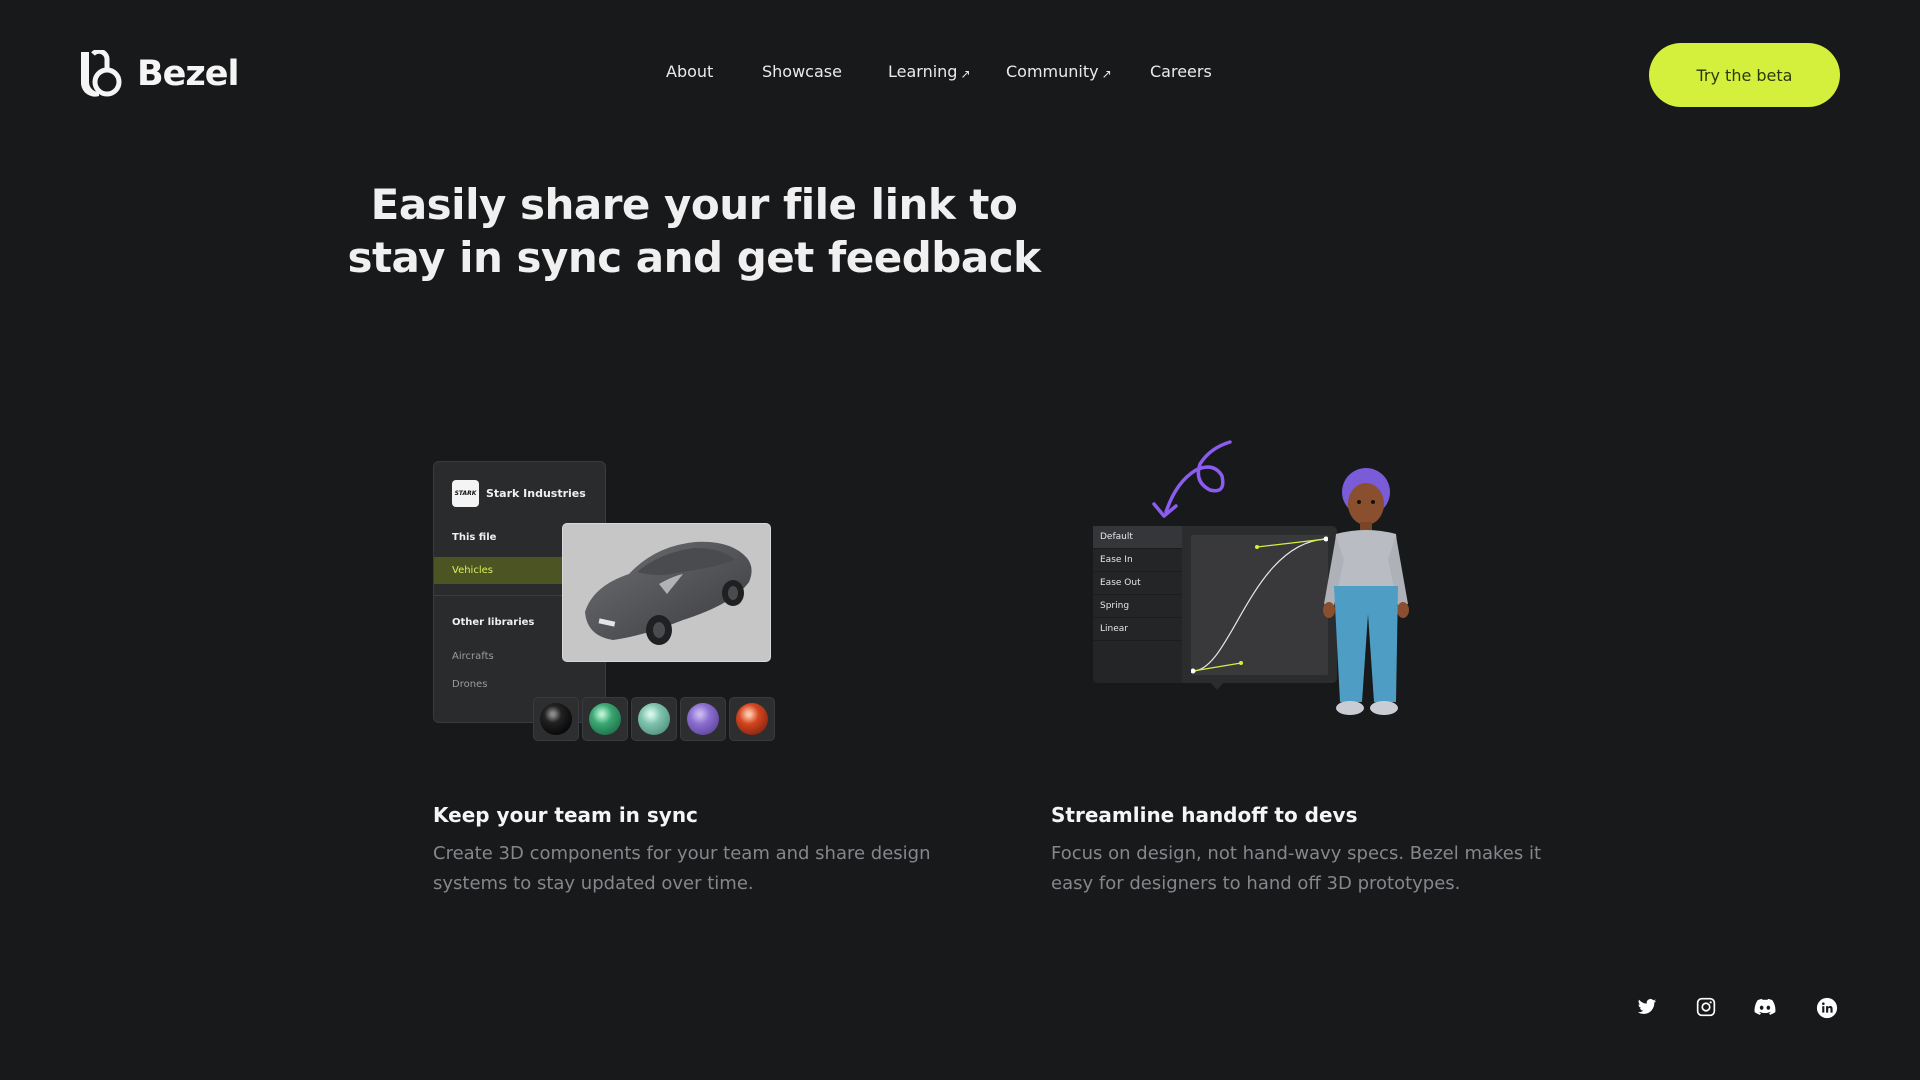 This screenshot has width=1920, height=1080. I want to click on easing-option-ease-in: Ease In, so click(1137, 560).